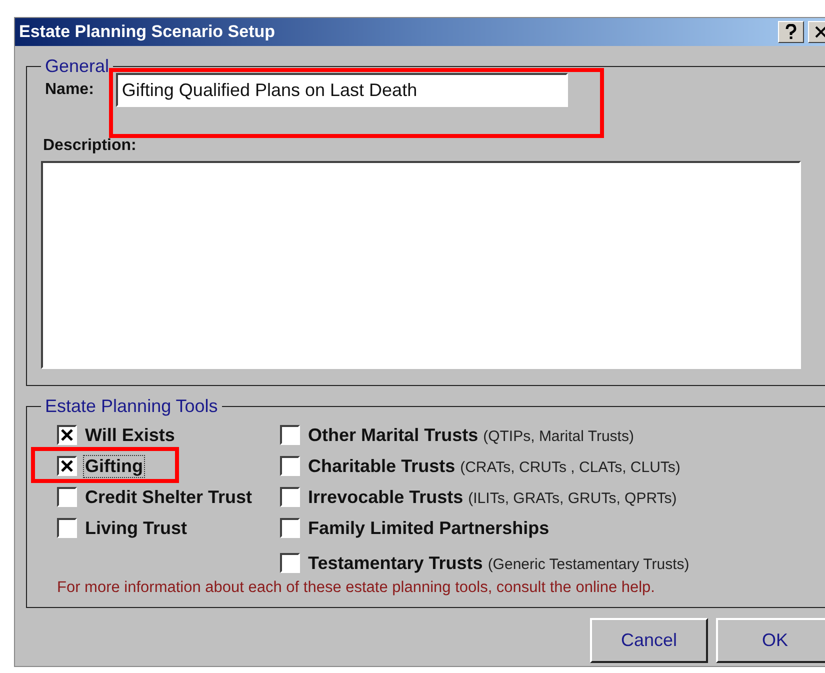 Image resolution: width=825 pixels, height=673 pixels. I want to click on group-title: General, so click(77, 66).